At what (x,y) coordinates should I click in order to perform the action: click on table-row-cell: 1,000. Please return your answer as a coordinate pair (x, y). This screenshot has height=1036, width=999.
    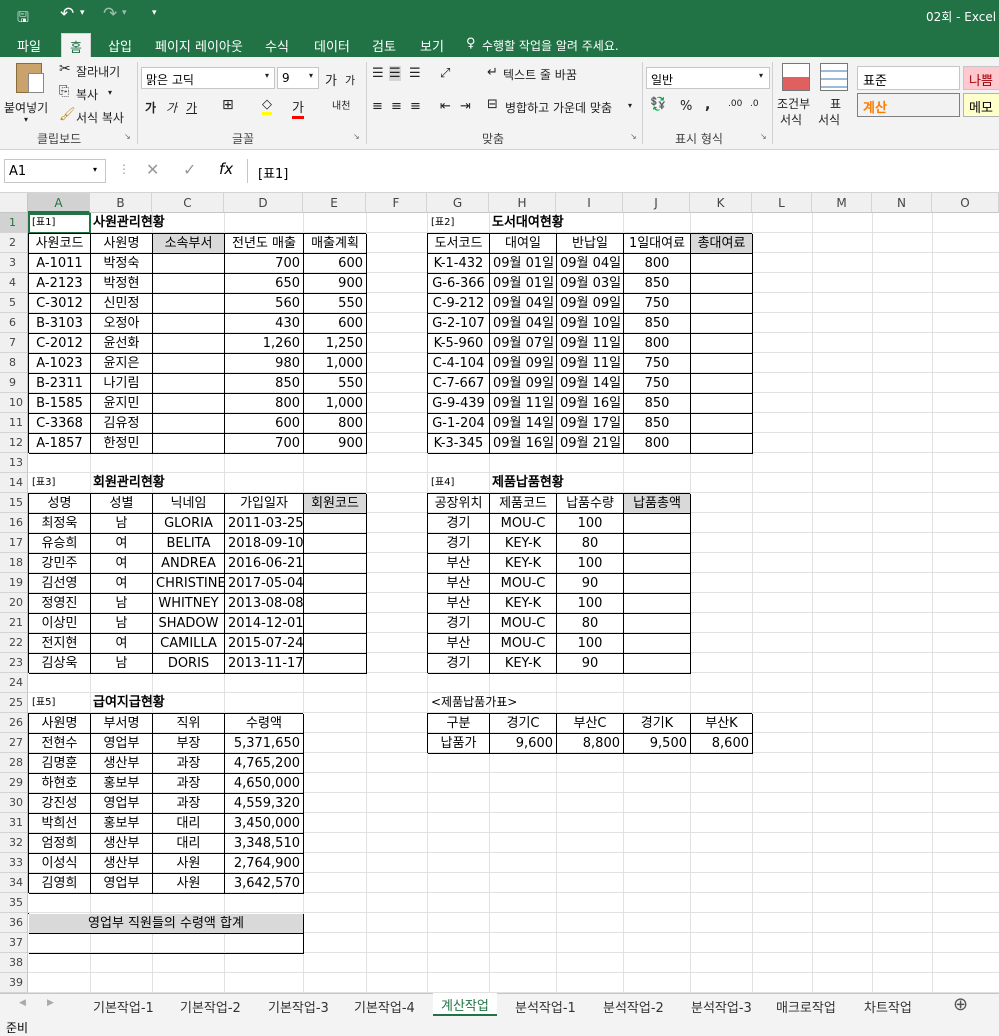
    Looking at the image, I should click on (335, 364).